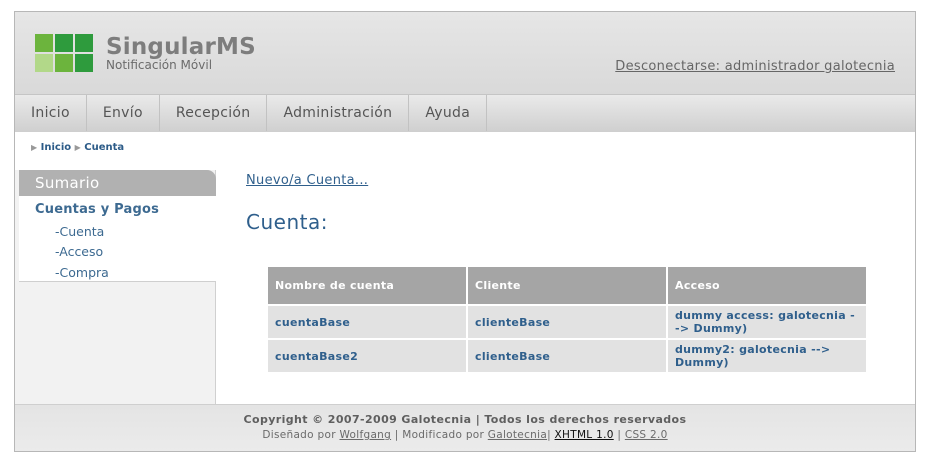 The image size is (930, 465). What do you see at coordinates (584, 435) in the screenshot?
I see `footer-xhtml-link: XHTML 1.0` at bounding box center [584, 435].